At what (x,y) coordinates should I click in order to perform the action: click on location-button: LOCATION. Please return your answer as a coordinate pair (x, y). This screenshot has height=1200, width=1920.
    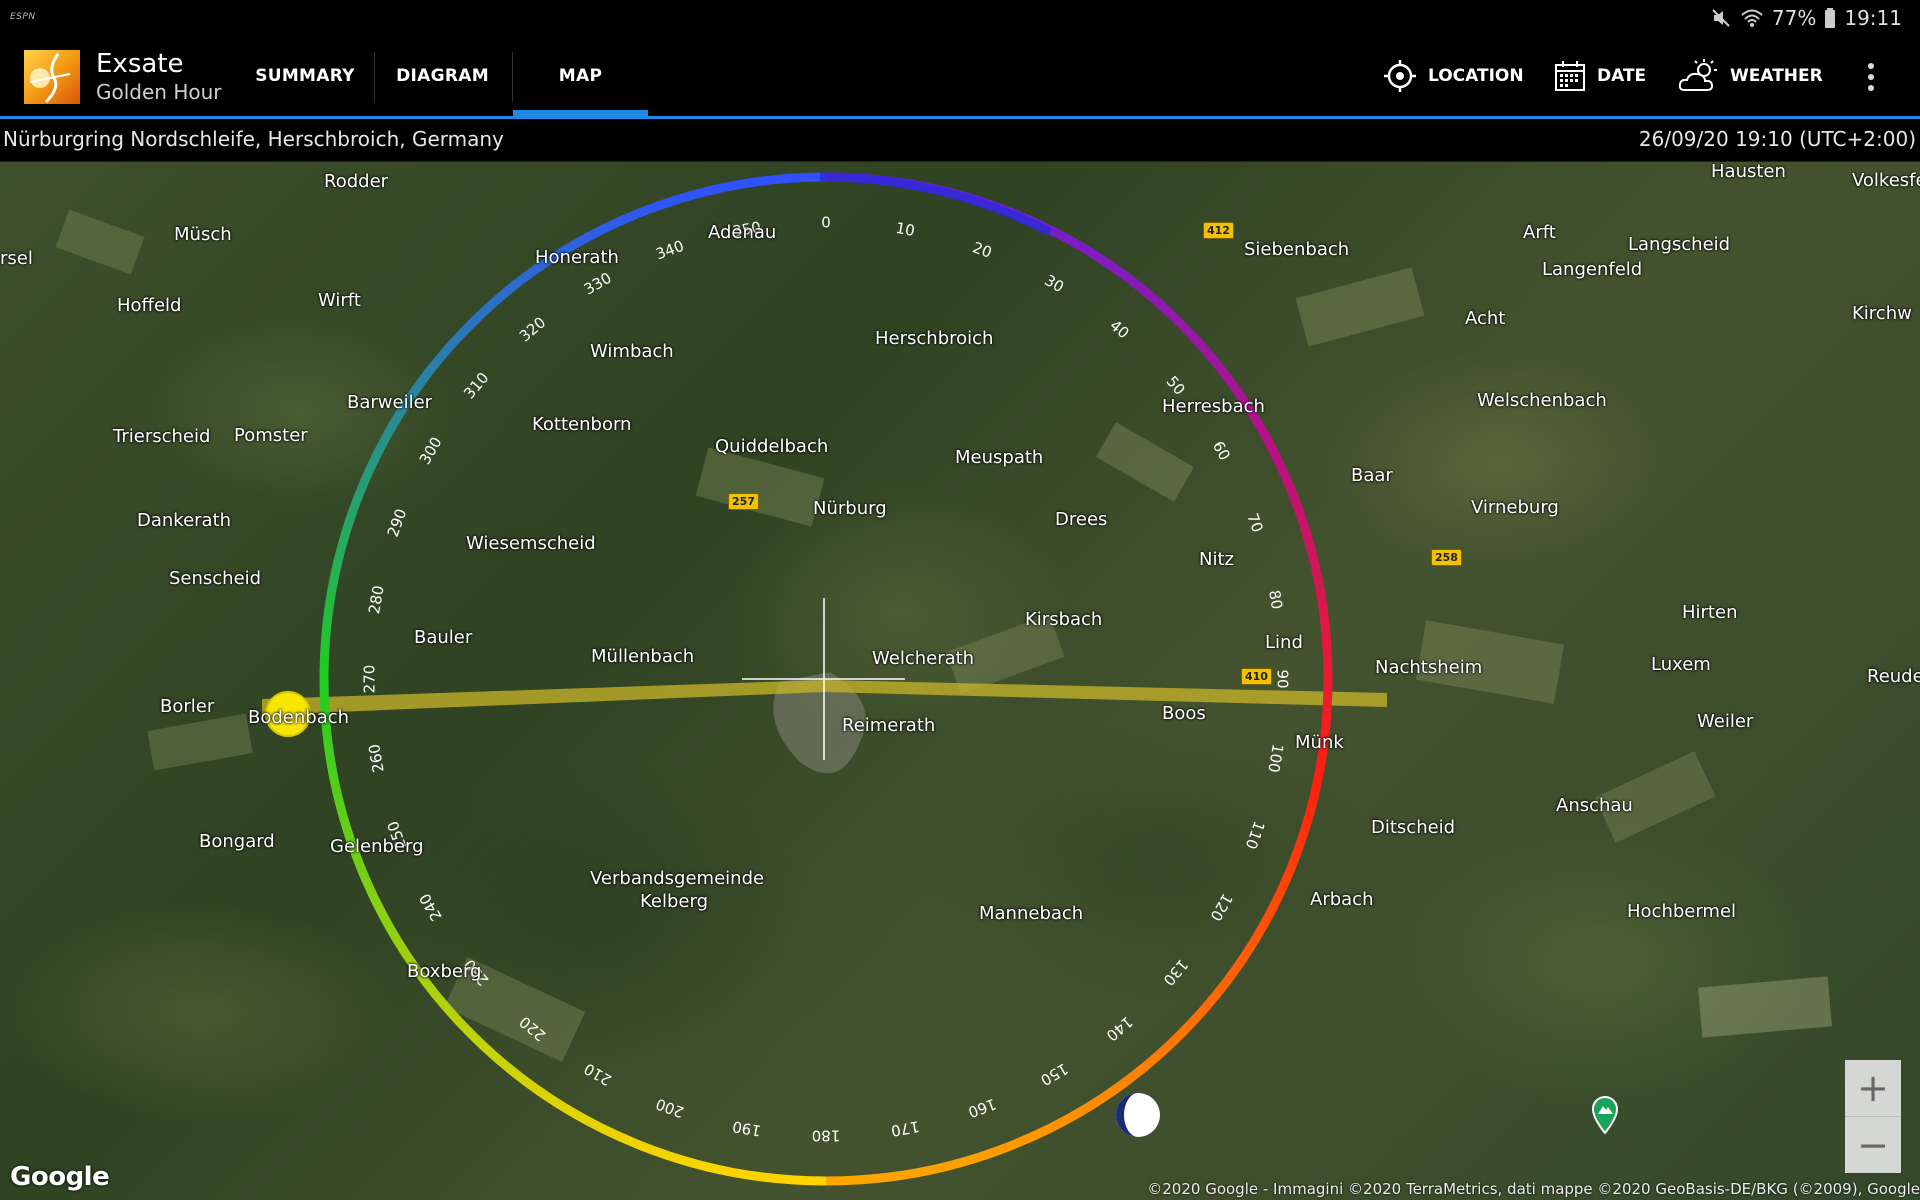
    Looking at the image, I should click on (1453, 76).